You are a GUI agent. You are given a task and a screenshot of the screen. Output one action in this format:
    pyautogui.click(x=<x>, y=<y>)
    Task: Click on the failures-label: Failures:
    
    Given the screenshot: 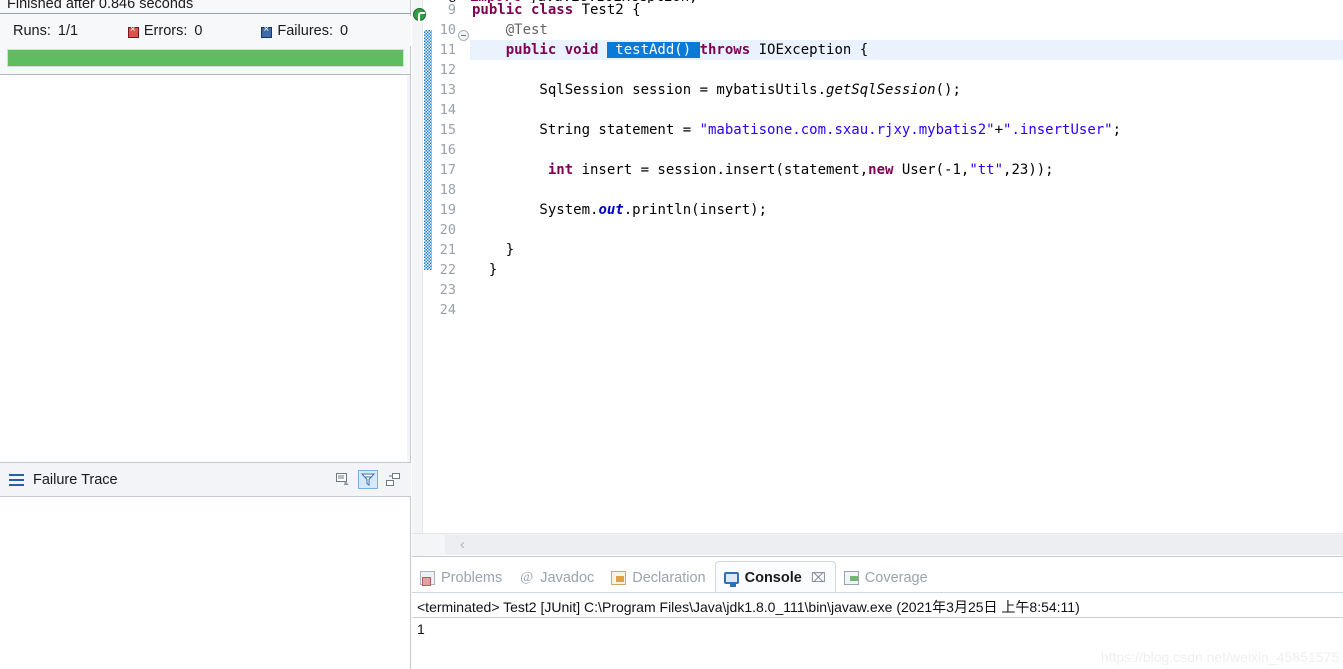 What is the action you would take?
    pyautogui.click(x=305, y=31)
    